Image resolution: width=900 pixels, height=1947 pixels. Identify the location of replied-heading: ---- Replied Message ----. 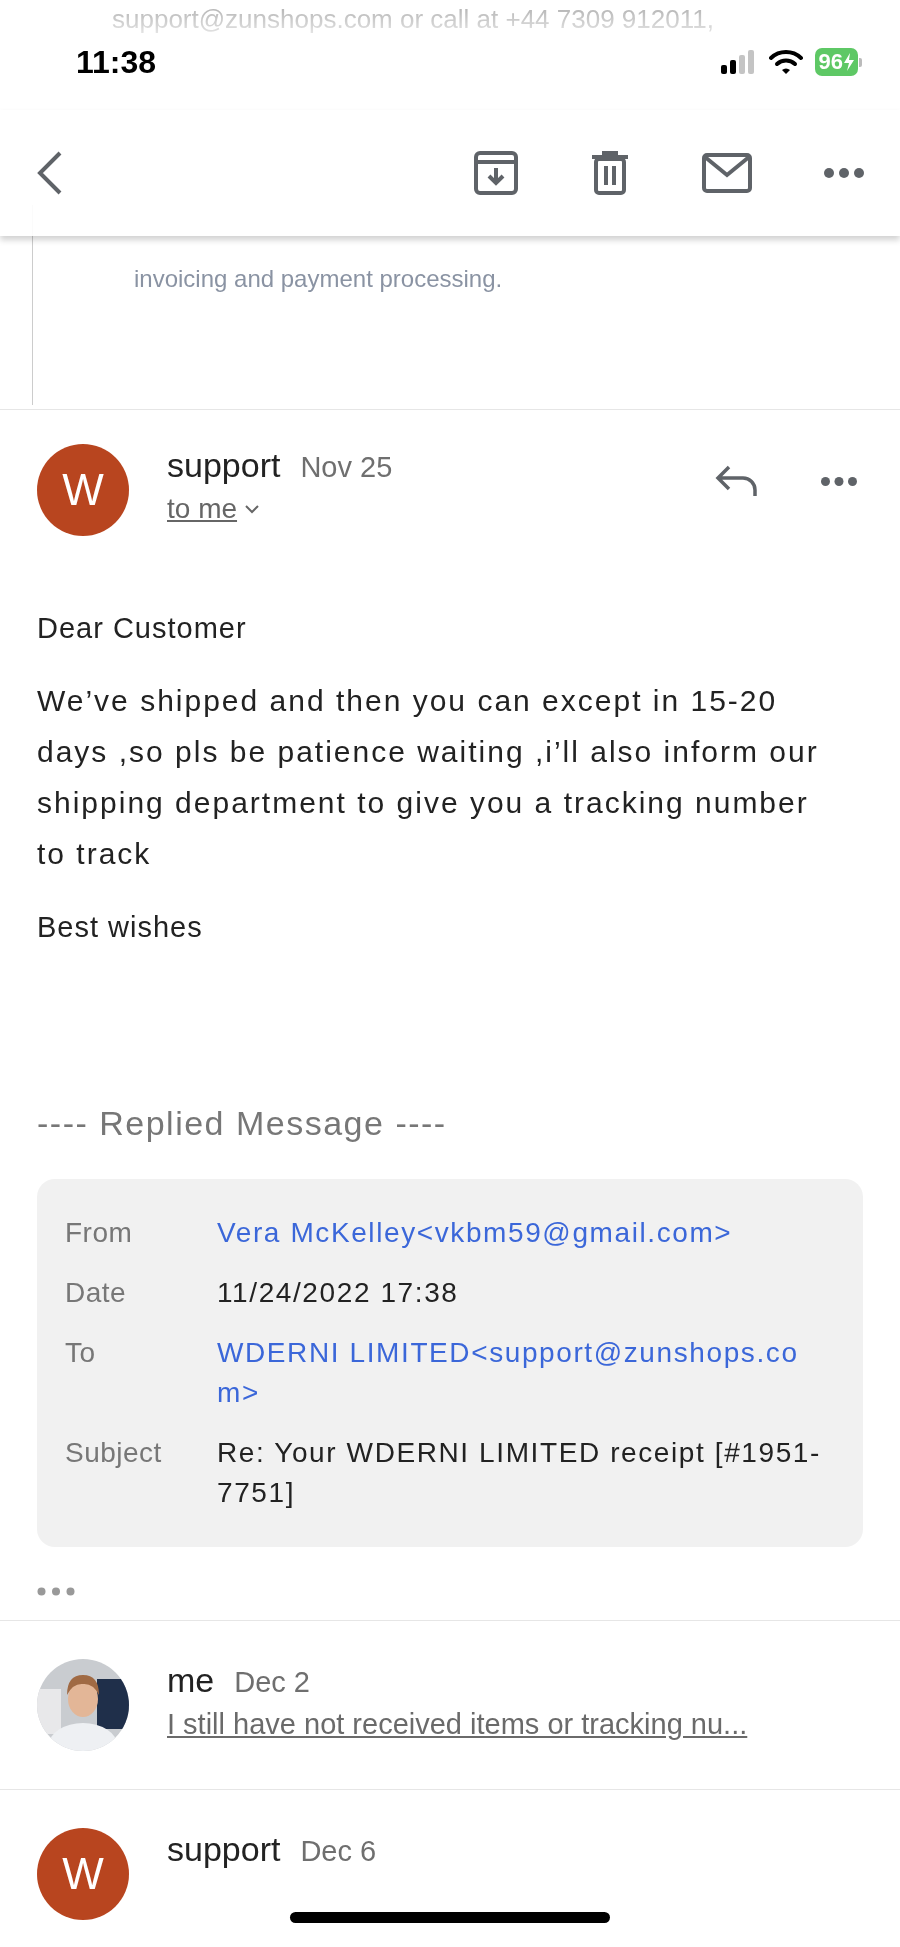
(242, 1123).